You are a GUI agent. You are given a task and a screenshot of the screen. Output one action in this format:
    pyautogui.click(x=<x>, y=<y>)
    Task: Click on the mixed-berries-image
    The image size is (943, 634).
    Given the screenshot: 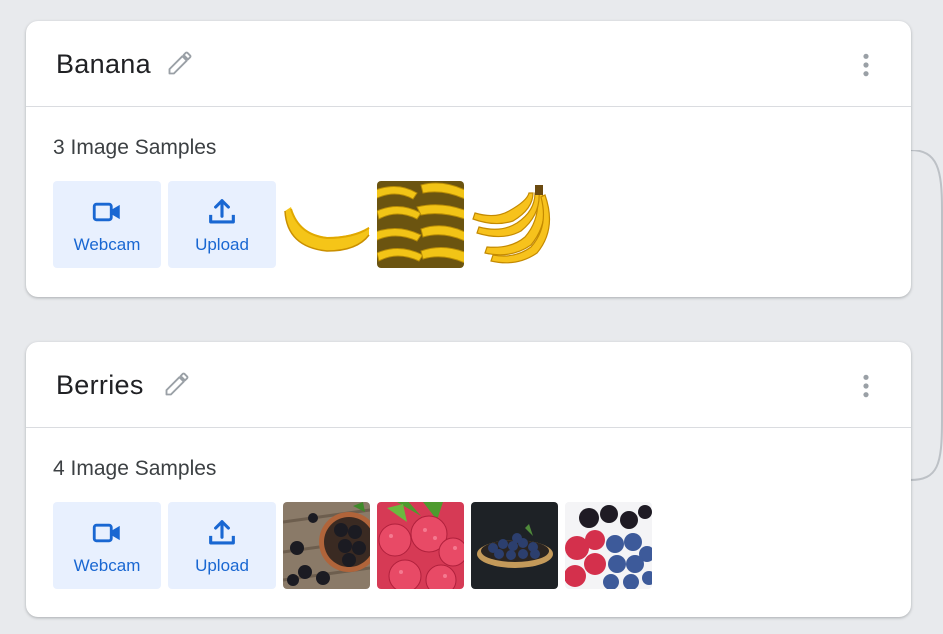 What is the action you would take?
    pyautogui.click(x=608, y=545)
    